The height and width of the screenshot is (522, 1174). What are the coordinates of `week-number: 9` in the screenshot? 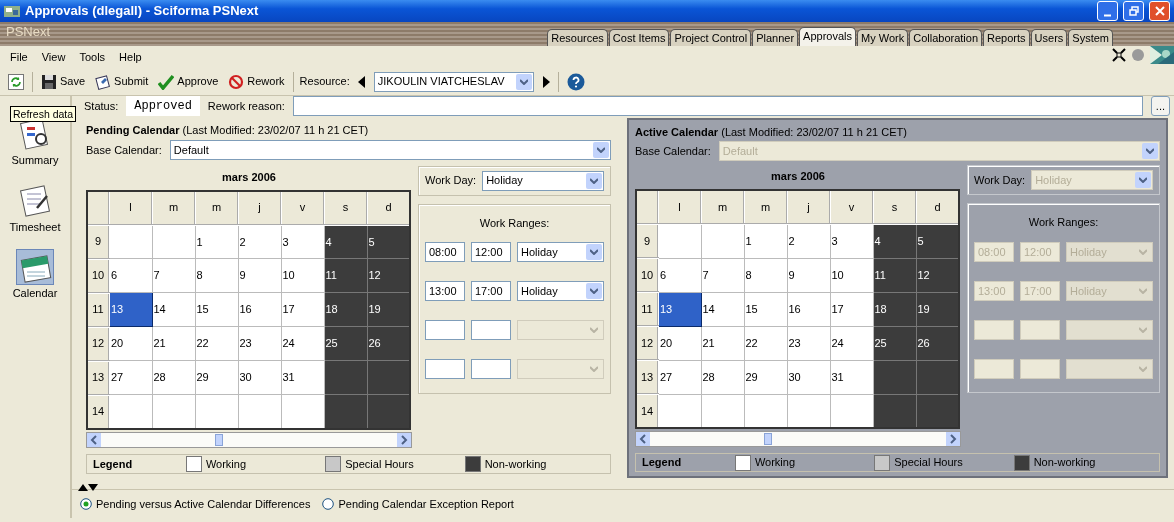 It's located at (98, 241).